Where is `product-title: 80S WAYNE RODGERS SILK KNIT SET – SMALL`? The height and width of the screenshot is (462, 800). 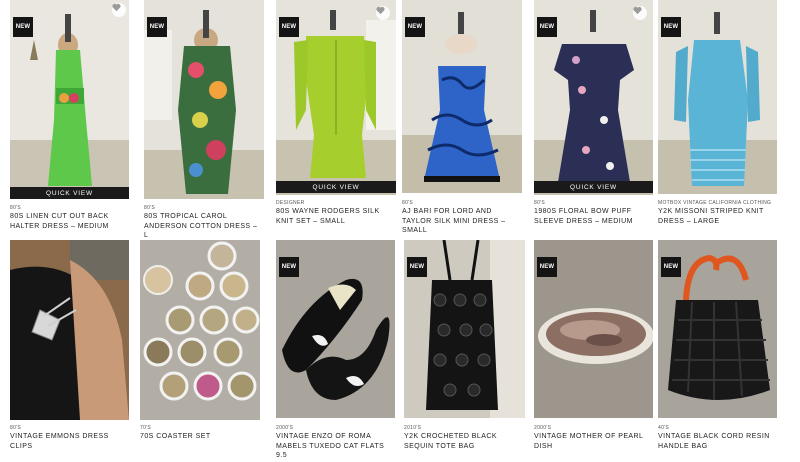
product-title: 80S WAYNE RODGERS SILK KNIT SET – SMALL is located at coordinates (336, 216).